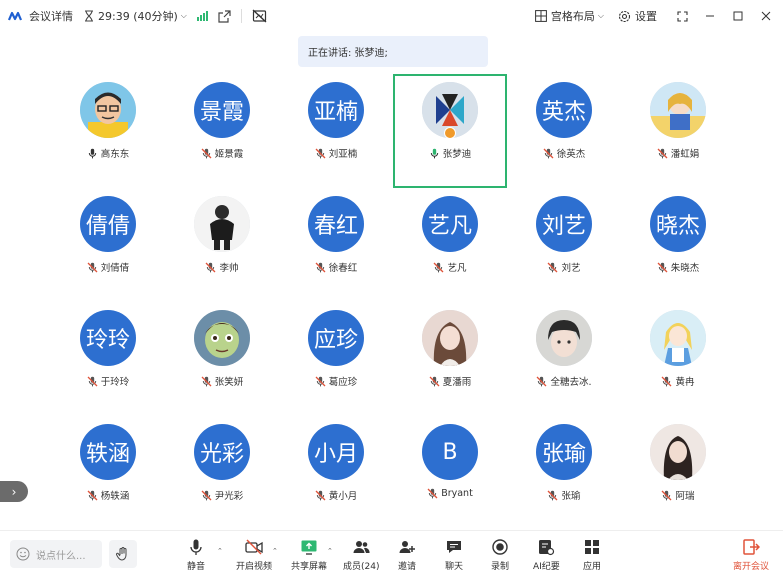 The height and width of the screenshot is (576, 783). What do you see at coordinates (196, 555) in the screenshot?
I see `mute-button: 静音` at bounding box center [196, 555].